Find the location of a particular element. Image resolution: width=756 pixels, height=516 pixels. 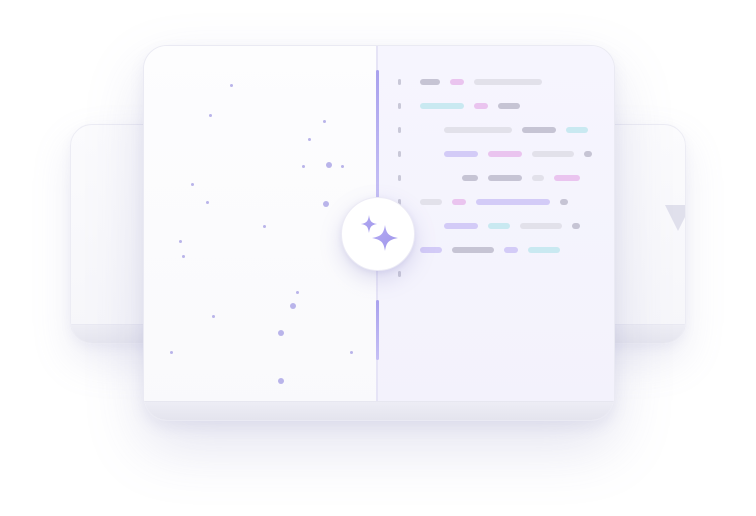

front-card-edge is located at coordinates (379, 410).